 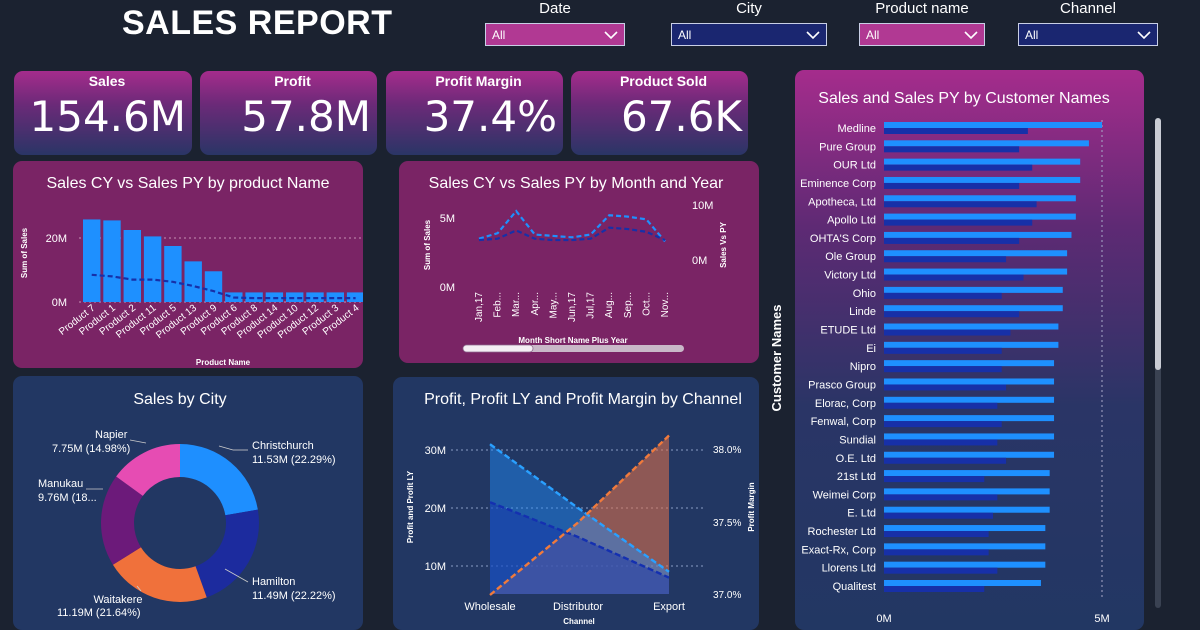 What do you see at coordinates (857, 440) in the screenshot?
I see `customer-ytick: Sundial` at bounding box center [857, 440].